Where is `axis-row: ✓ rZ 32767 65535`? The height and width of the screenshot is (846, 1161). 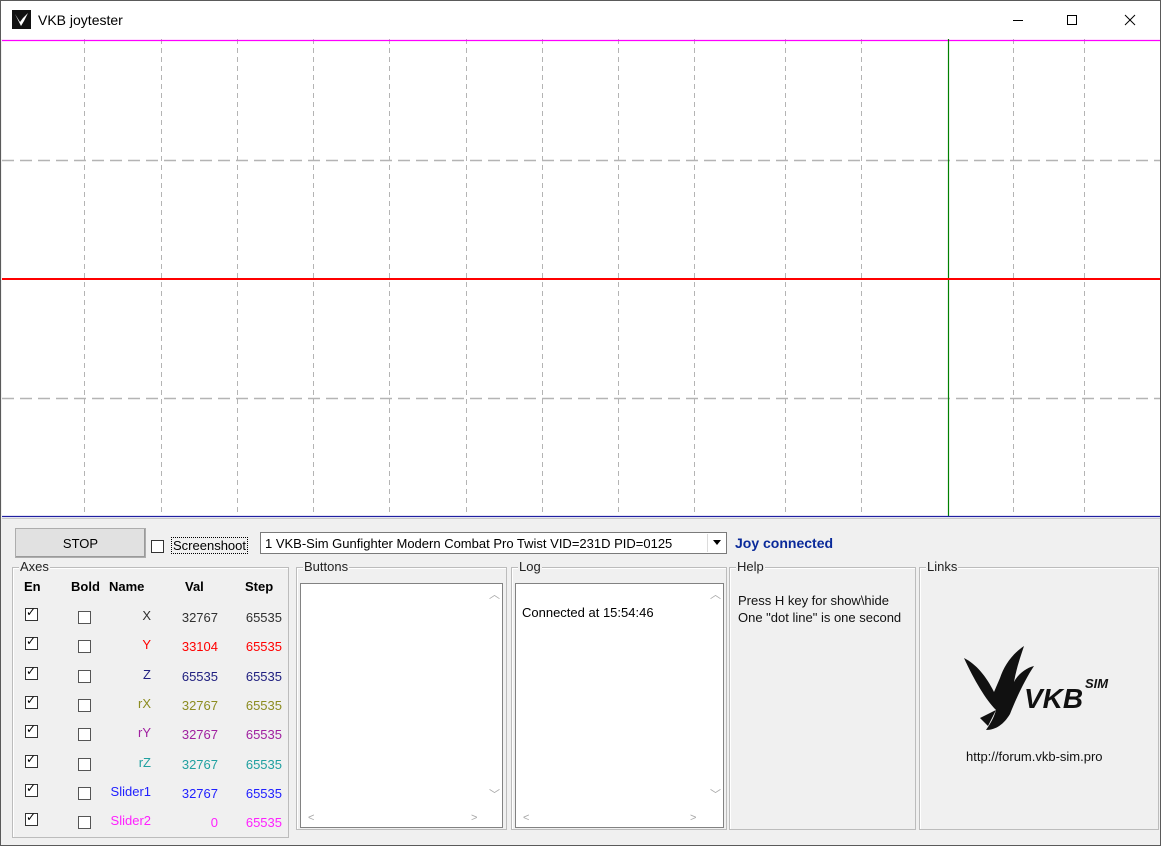
axis-row: ✓ rZ 32767 65535 is located at coordinates (151, 765).